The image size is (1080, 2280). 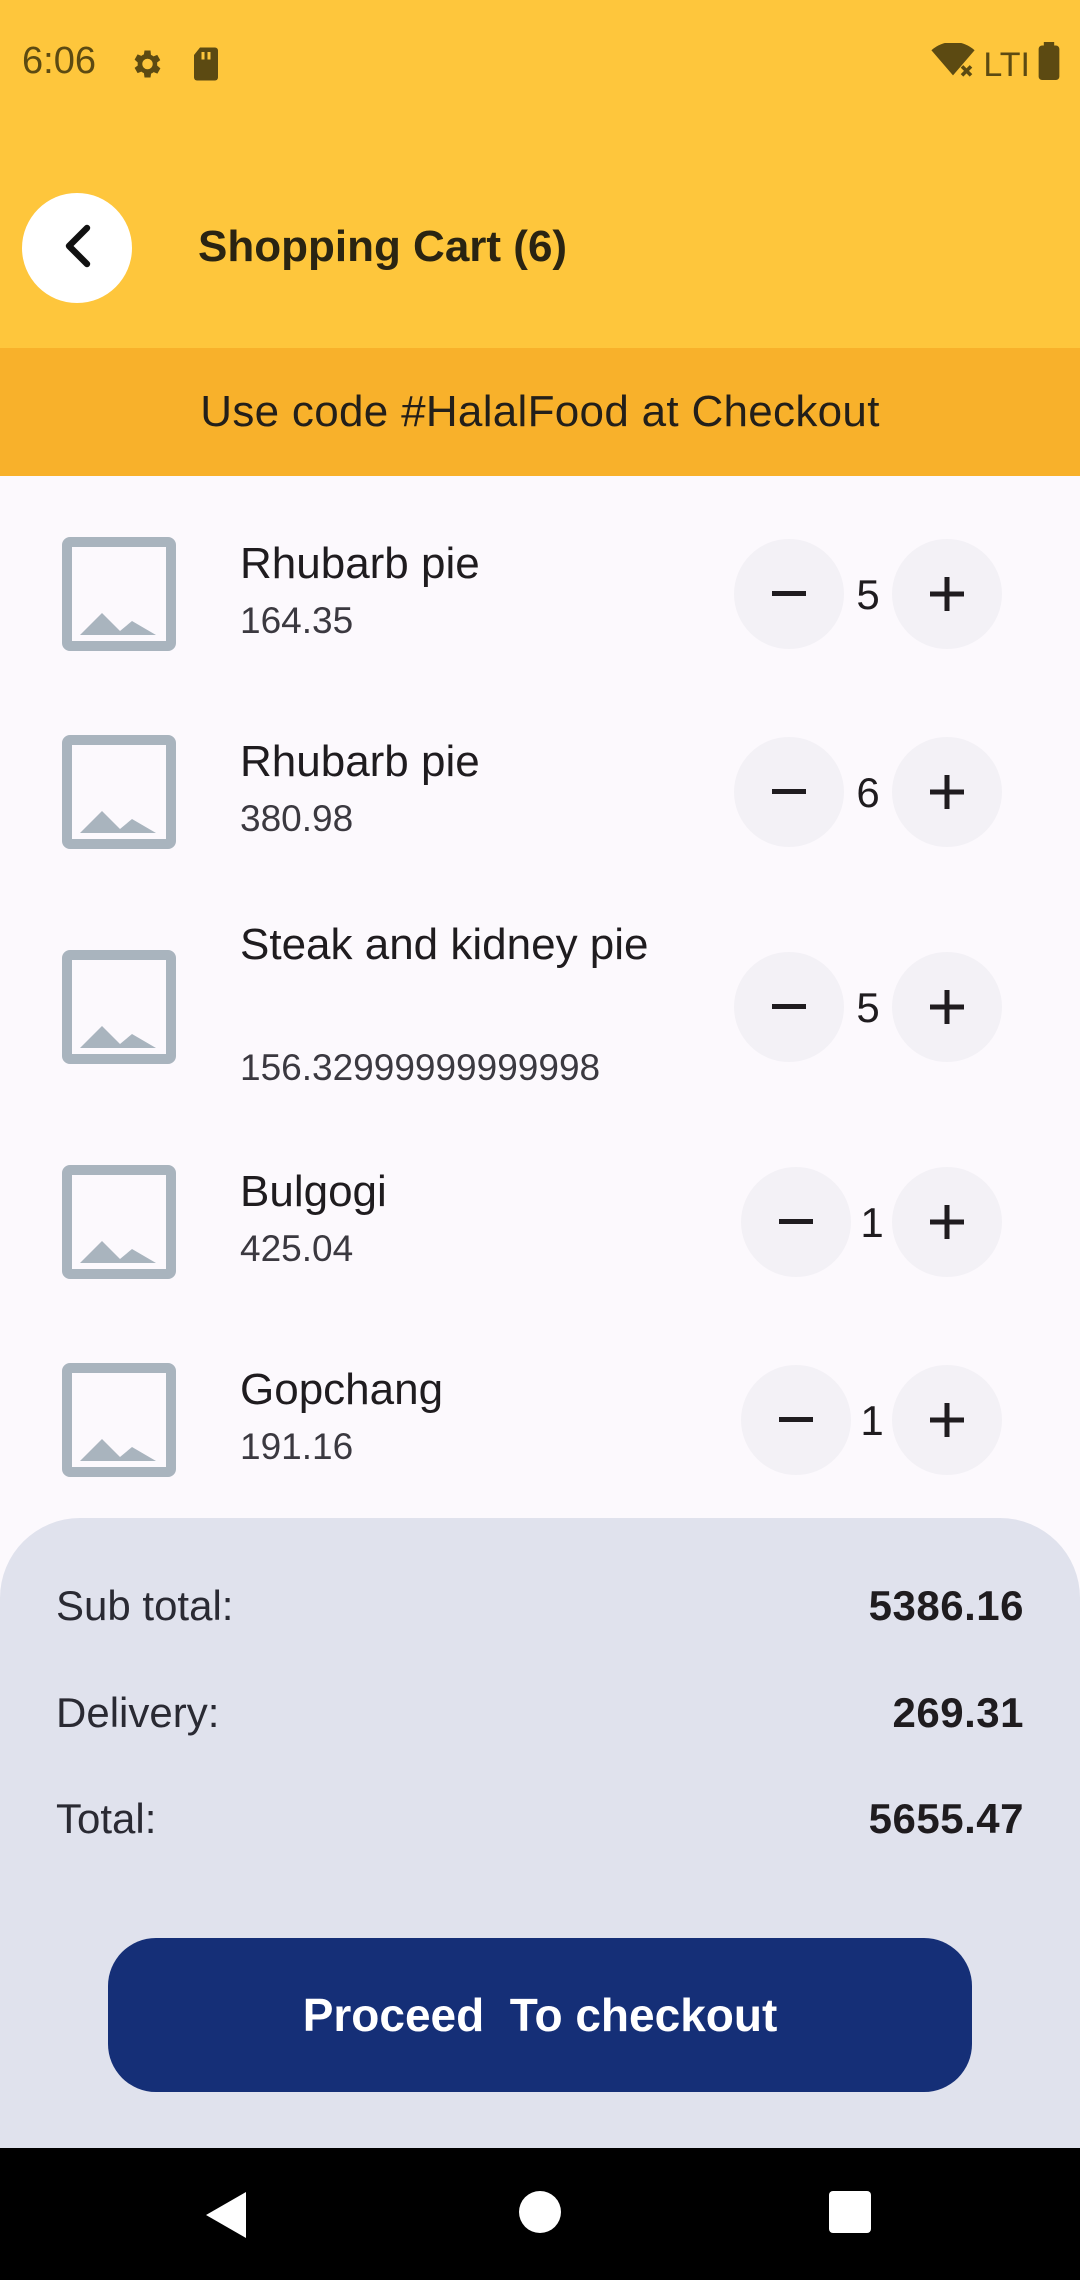 I want to click on network-label: LTI, so click(x=1006, y=65).